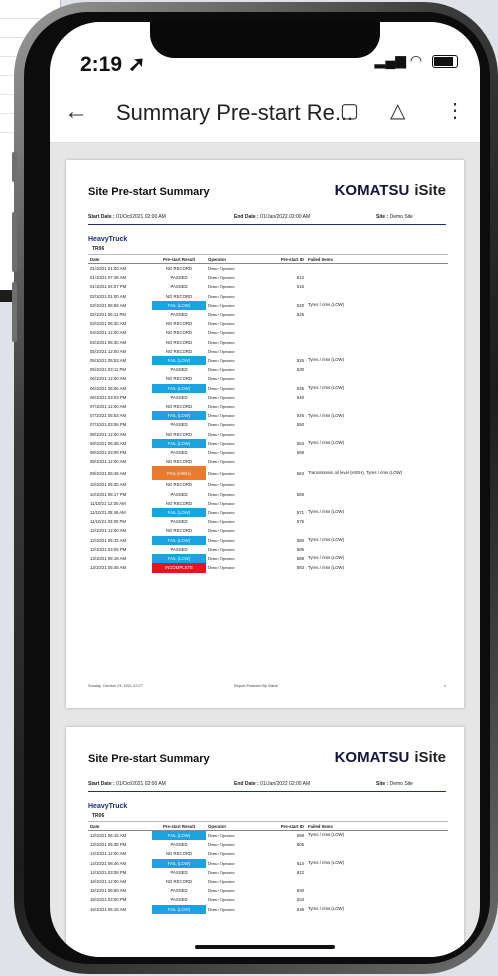  What do you see at coordinates (108, 351) in the screenshot?
I see `cell-date: 05/10/21 12:00 AM` at bounding box center [108, 351].